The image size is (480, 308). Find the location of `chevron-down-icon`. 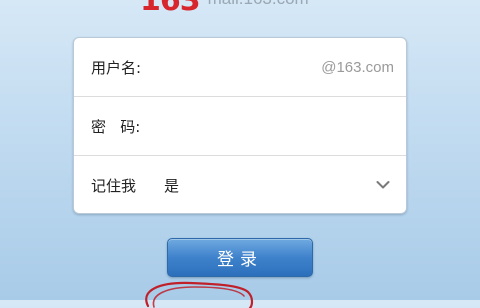

chevron-down-icon is located at coordinates (383, 185).